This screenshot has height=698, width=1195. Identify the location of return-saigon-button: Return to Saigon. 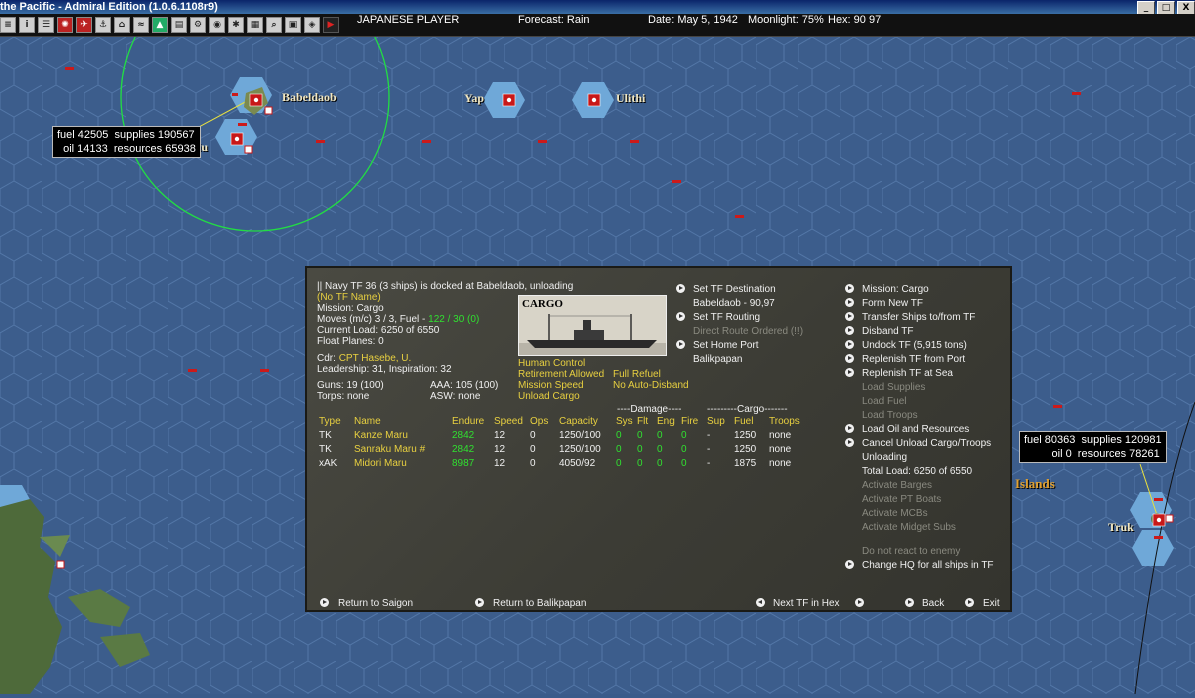
(375, 603).